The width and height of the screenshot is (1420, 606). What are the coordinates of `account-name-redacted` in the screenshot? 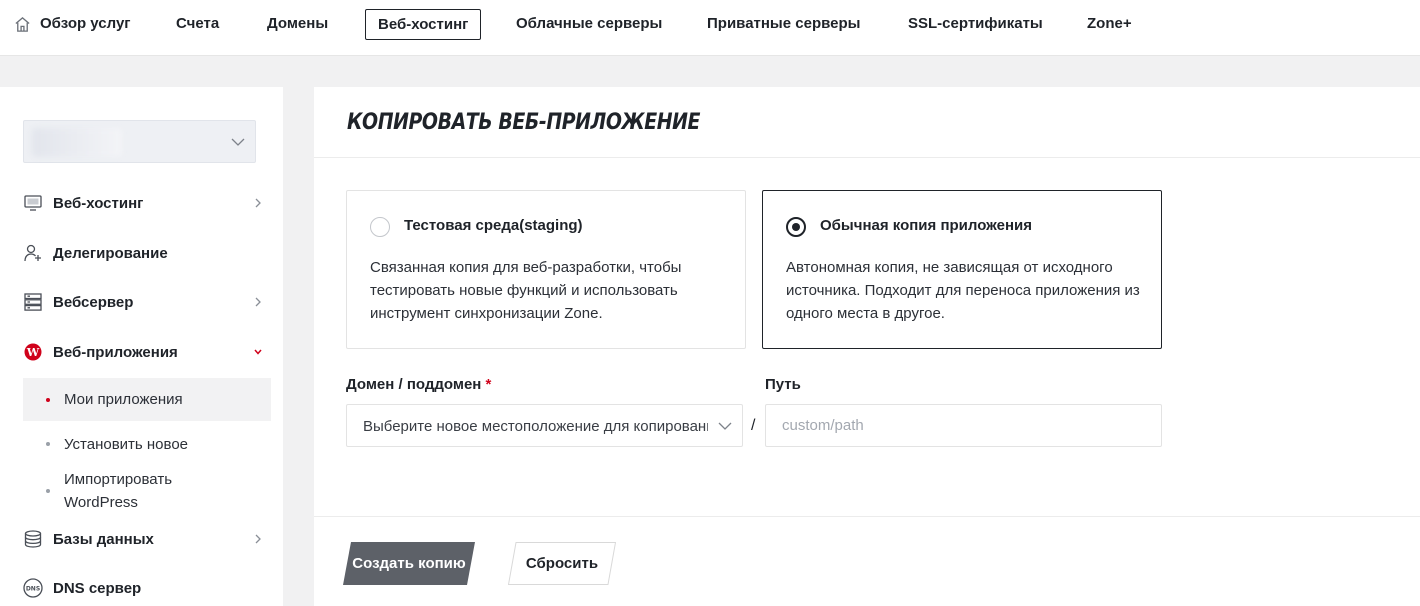 It's located at (77, 142).